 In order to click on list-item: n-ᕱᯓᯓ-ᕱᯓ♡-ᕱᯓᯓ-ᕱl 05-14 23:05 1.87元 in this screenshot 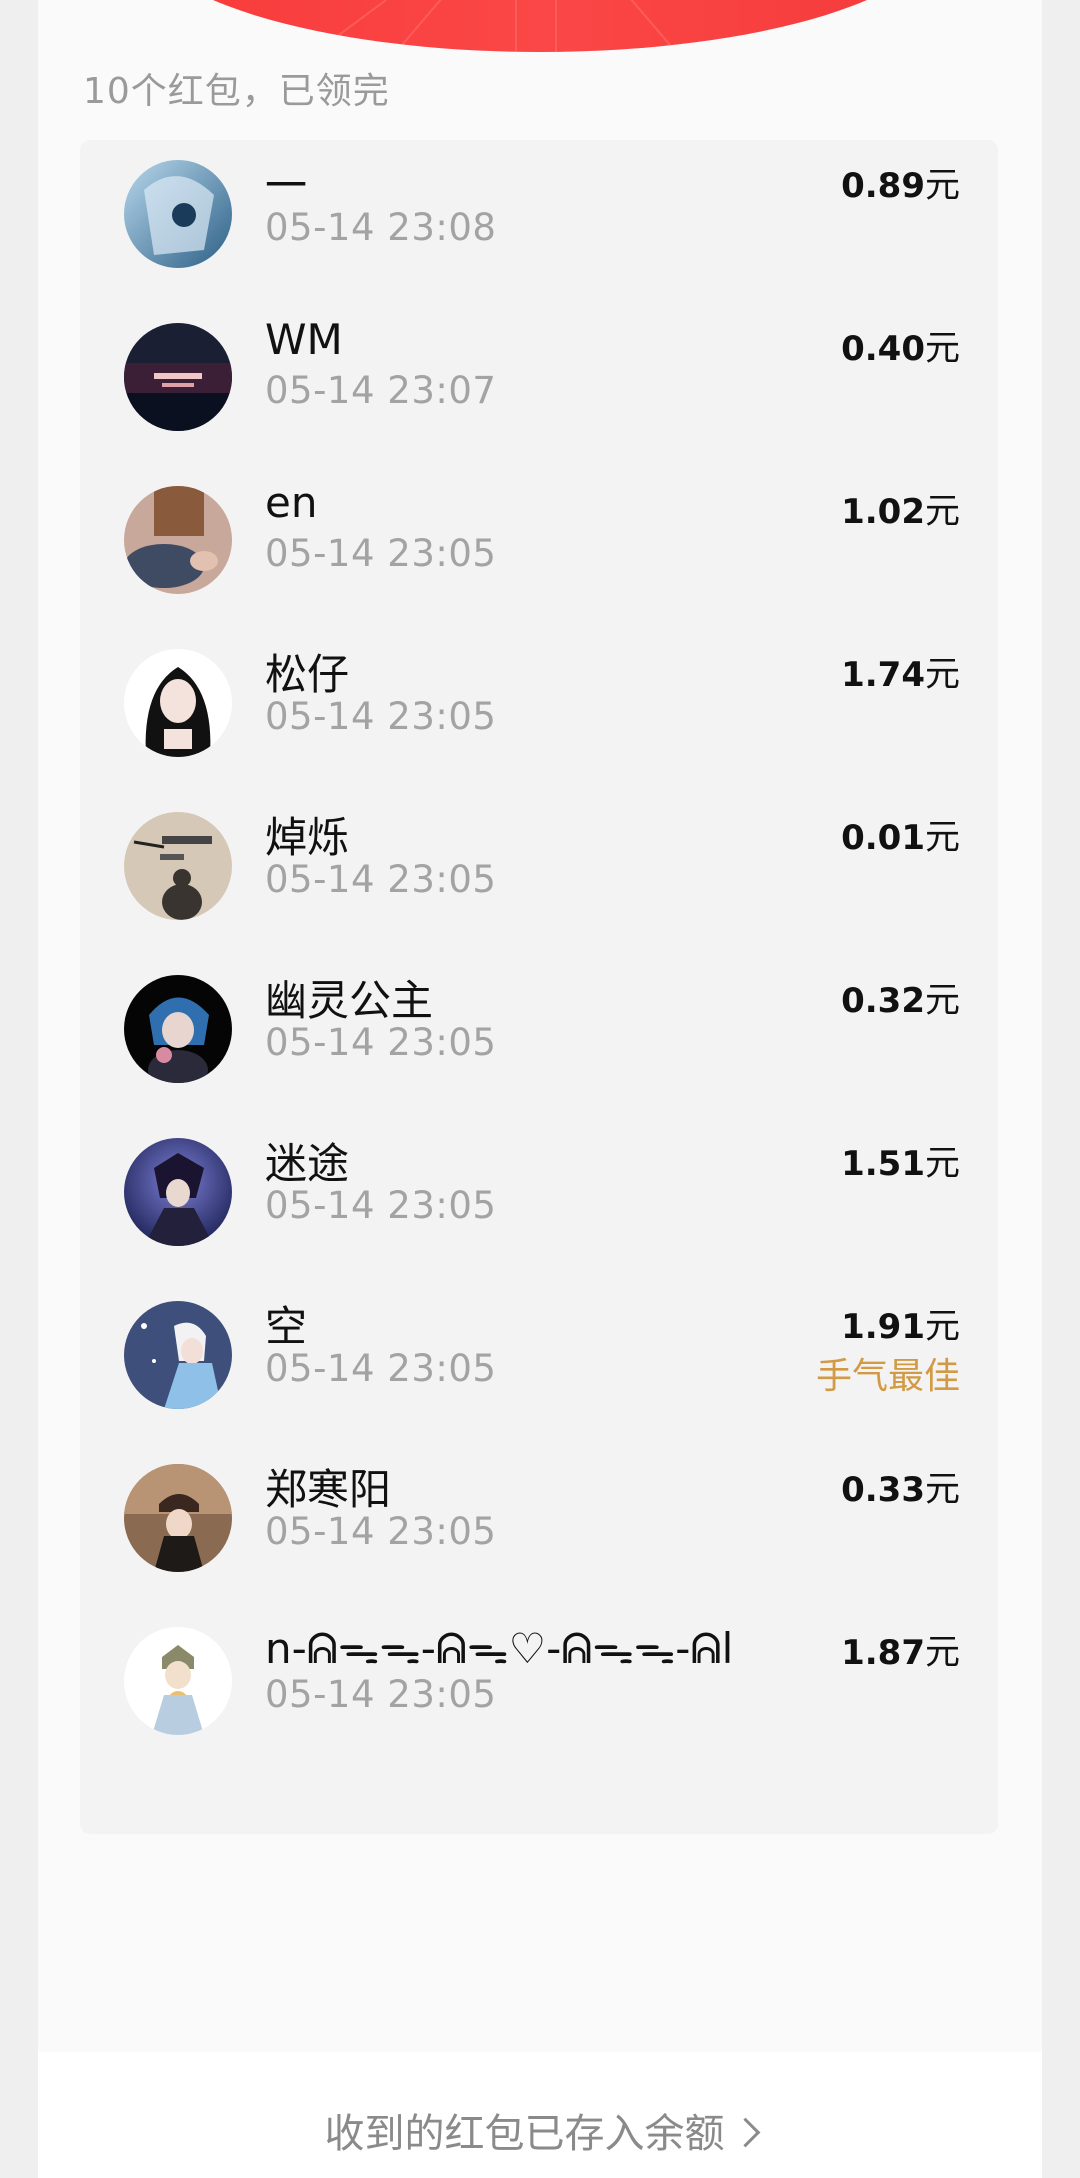, I will do `click(539, 1688)`.